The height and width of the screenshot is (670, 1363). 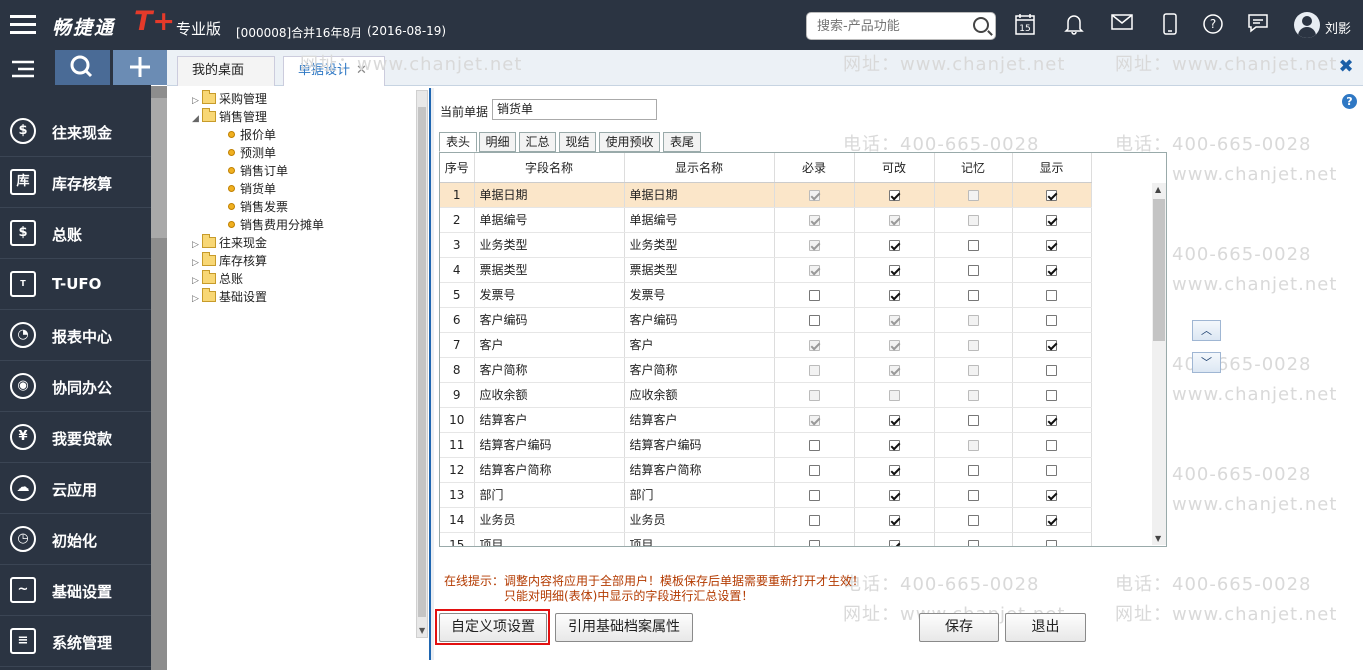 I want to click on sidebar-item-init: ◷ 初始化, so click(x=75, y=539).